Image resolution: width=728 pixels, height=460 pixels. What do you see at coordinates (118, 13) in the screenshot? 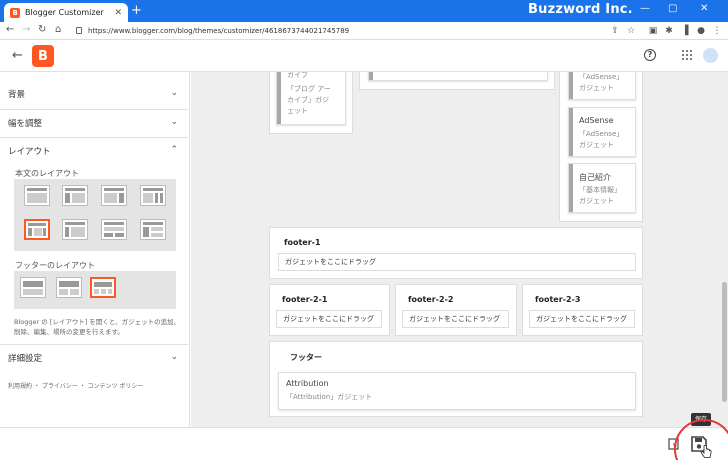
I see `tab-close-icon: ✕` at bounding box center [118, 13].